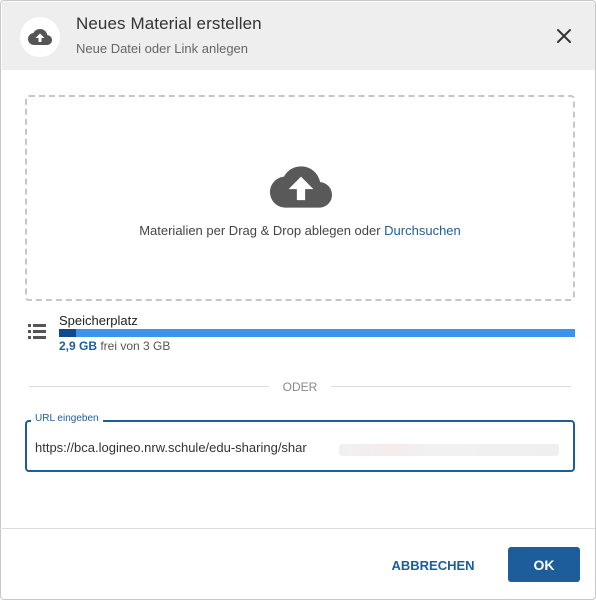 Image resolution: width=596 pixels, height=600 pixels. I want to click on storage-total-text: frei von 3 GB, so click(134, 346).